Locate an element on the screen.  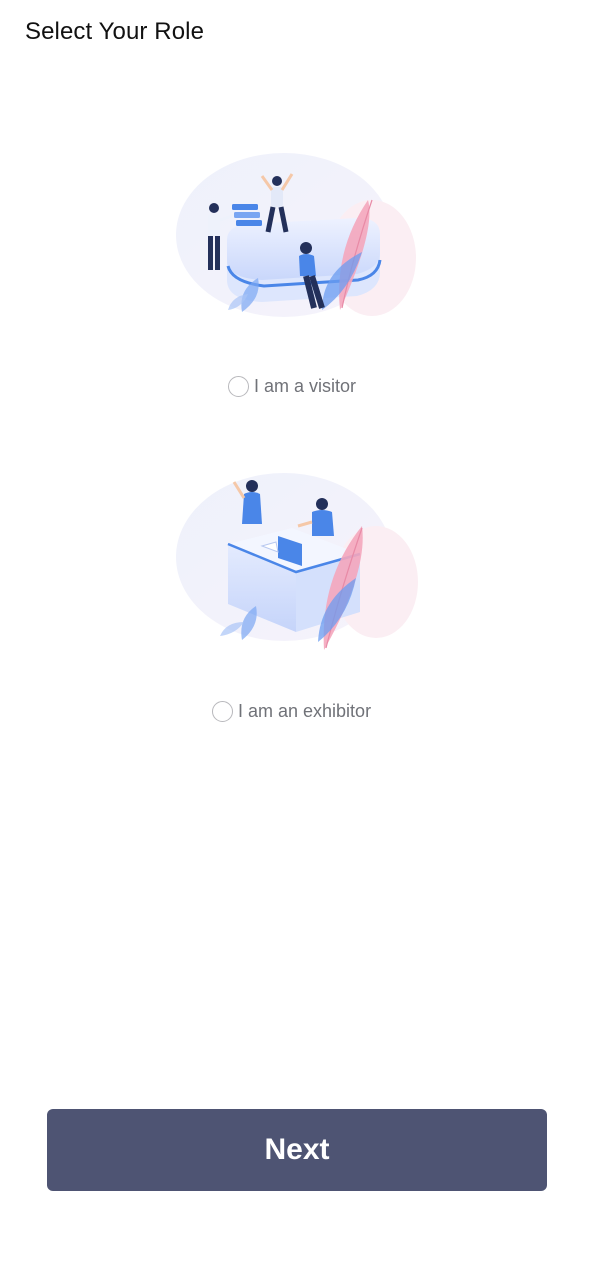
visitor-illustration is located at coordinates (296, 235).